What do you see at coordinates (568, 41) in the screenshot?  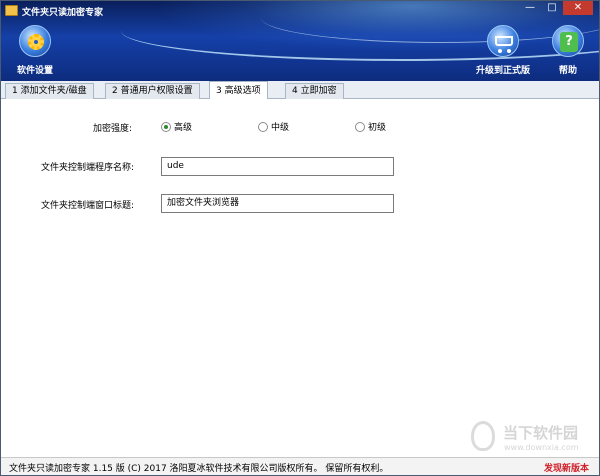 I see `help-icon: ?` at bounding box center [568, 41].